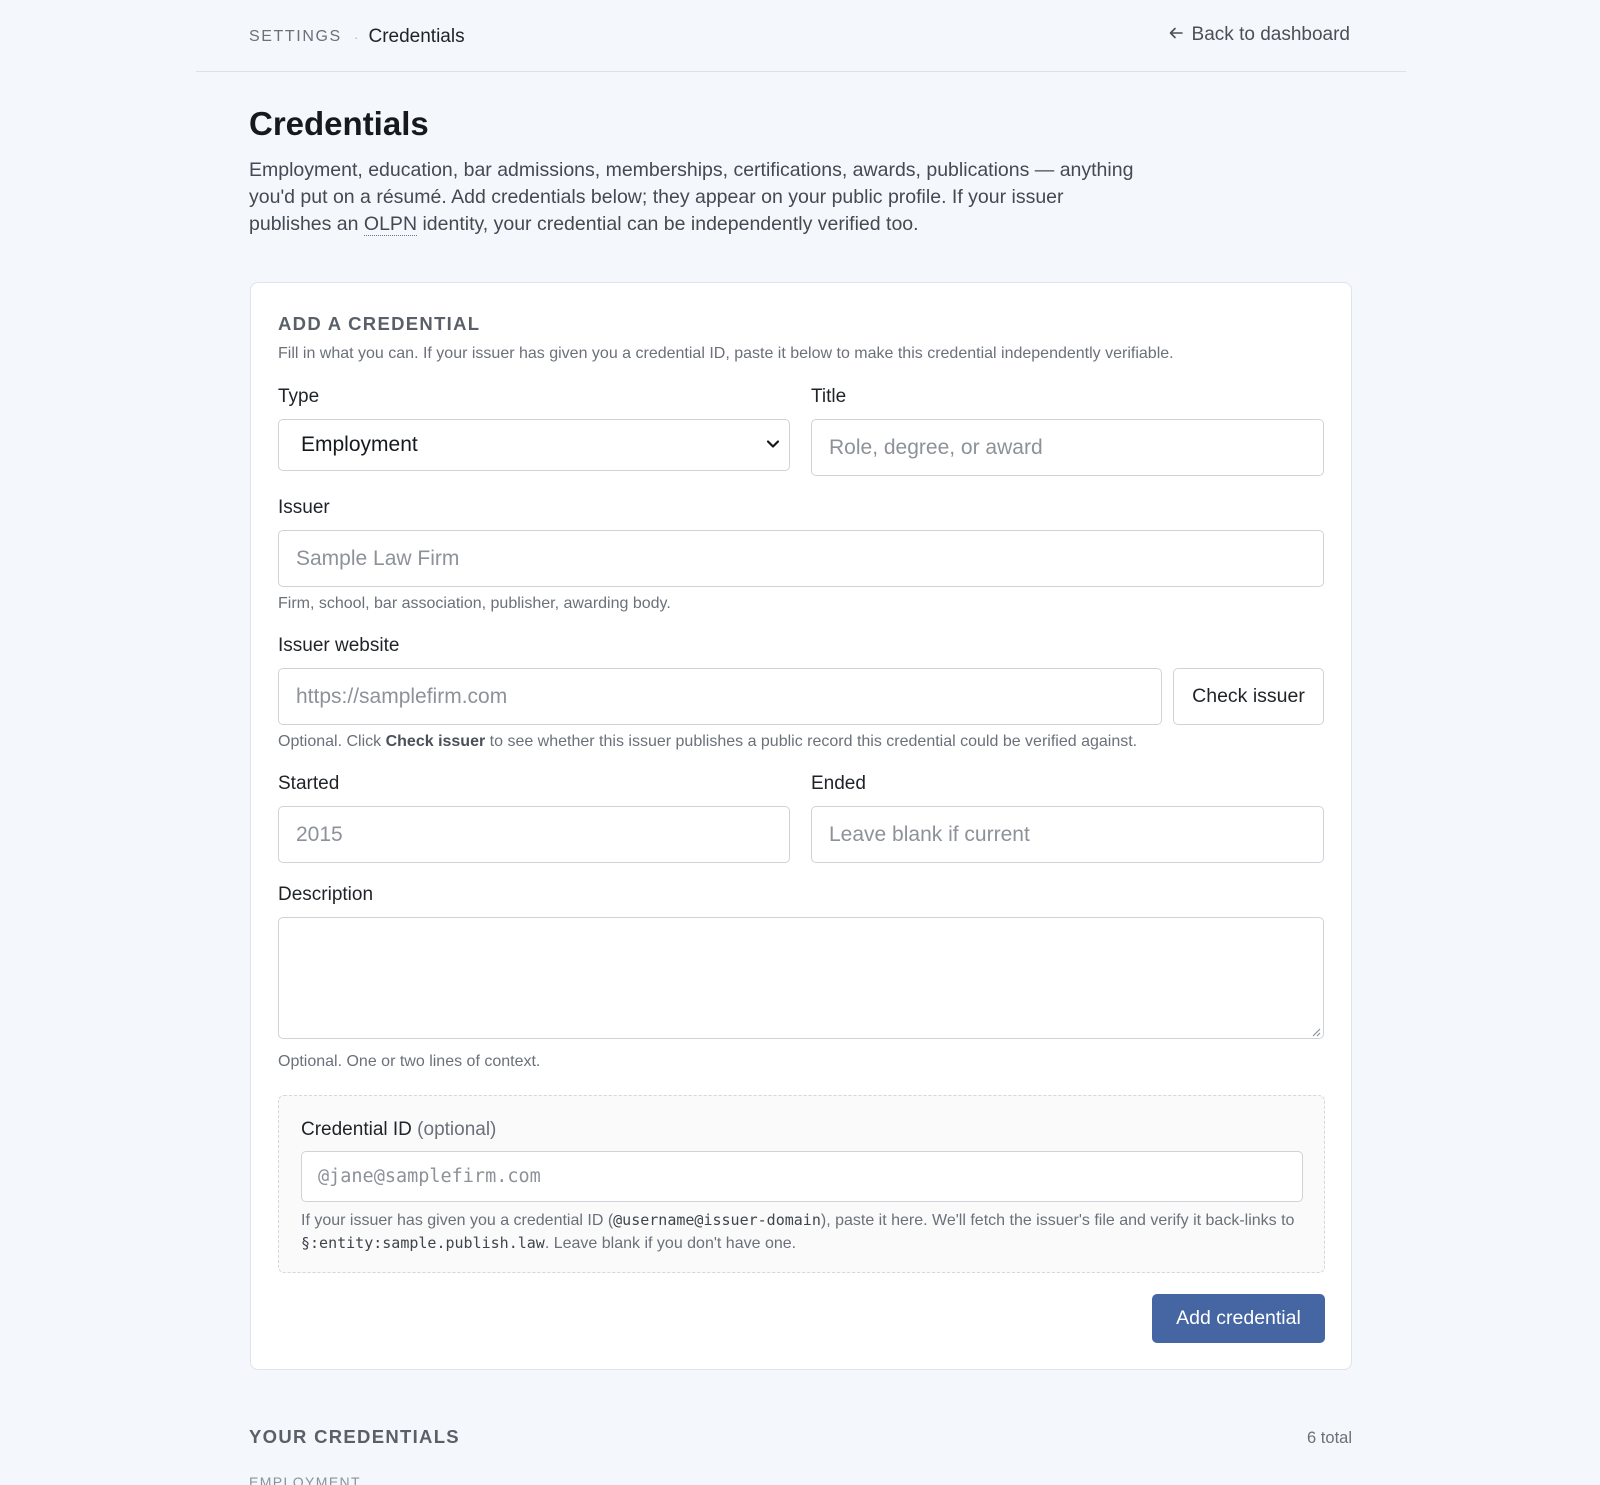  Describe the element at coordinates (670, 1243) in the screenshot. I see `credential-id-help-3: . Leave blank if you don't have one.` at that location.